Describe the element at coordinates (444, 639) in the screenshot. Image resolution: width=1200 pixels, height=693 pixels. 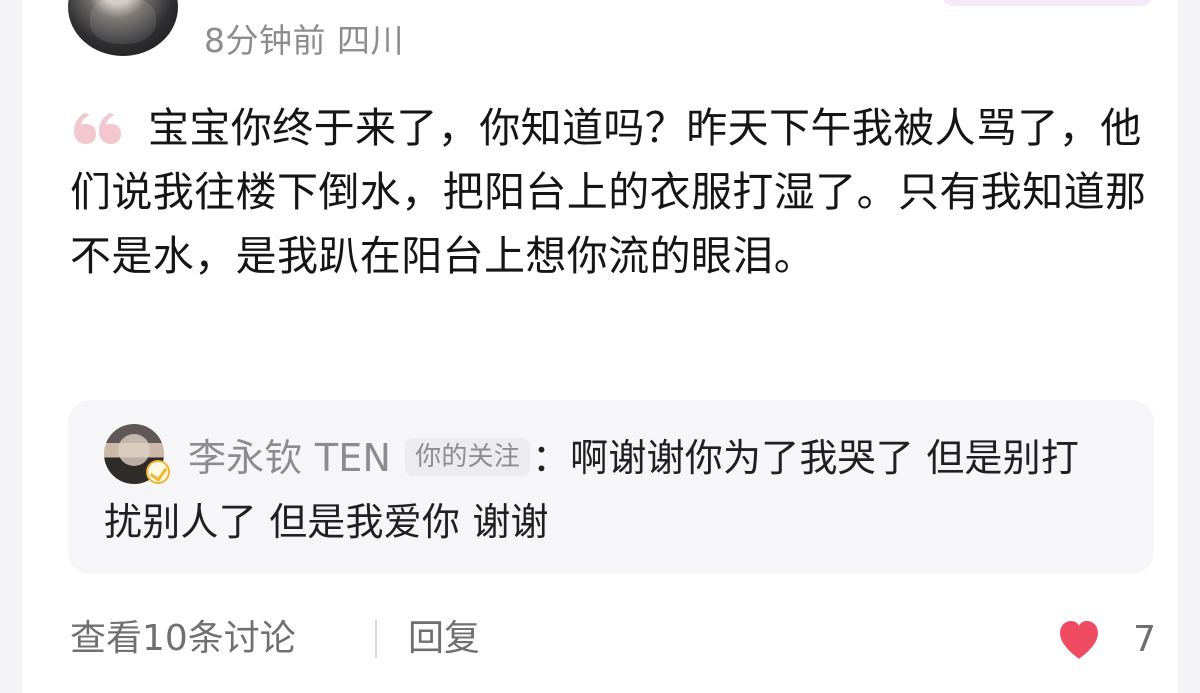
I see `reply-button: 回复` at that location.